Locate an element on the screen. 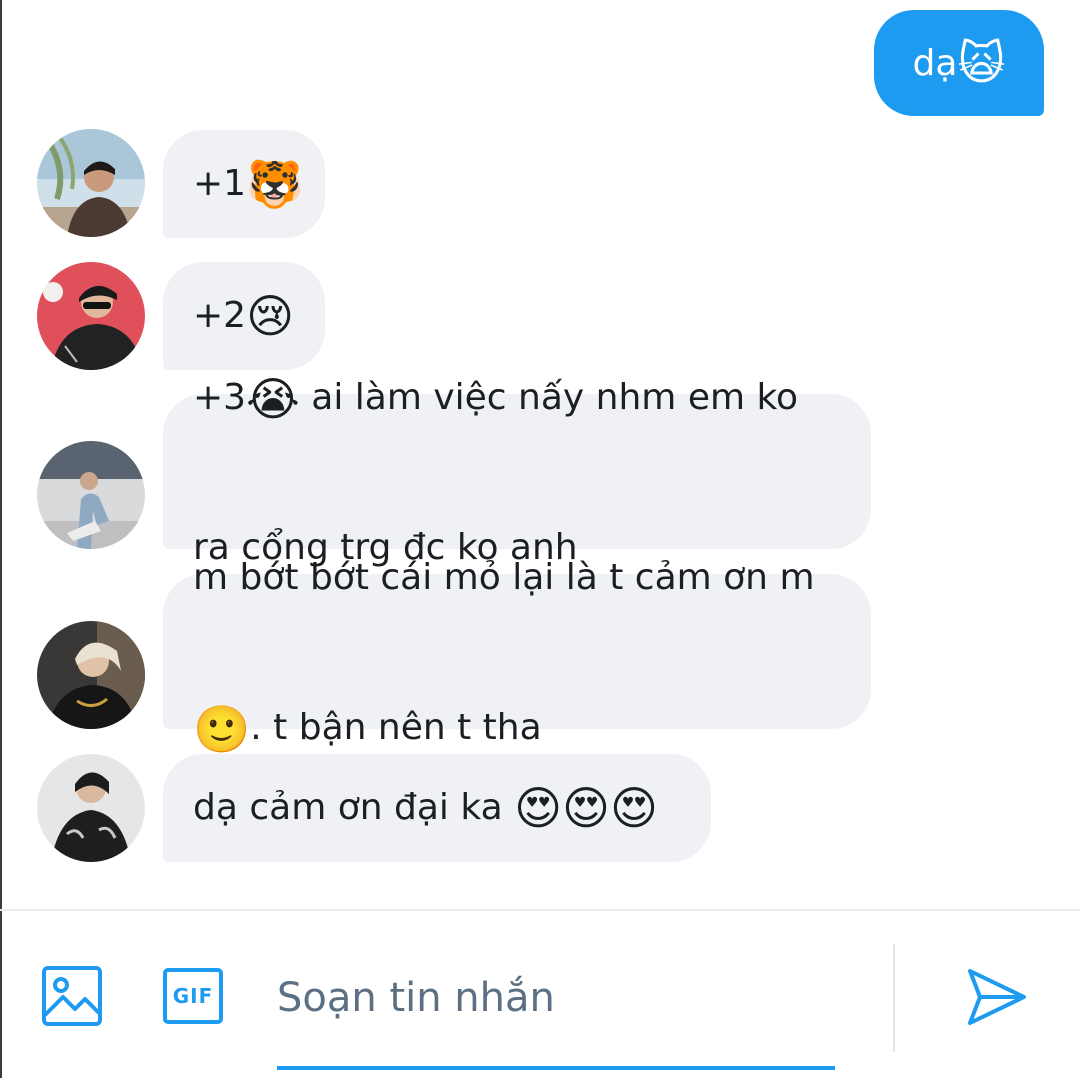  avatar-3-image is located at coordinates (91, 495).